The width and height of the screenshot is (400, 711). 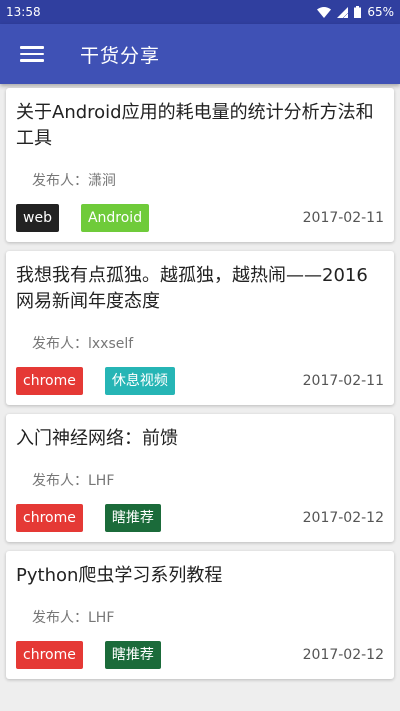 What do you see at coordinates (83, 344) in the screenshot?
I see `article-author: 发布人：lxxself` at bounding box center [83, 344].